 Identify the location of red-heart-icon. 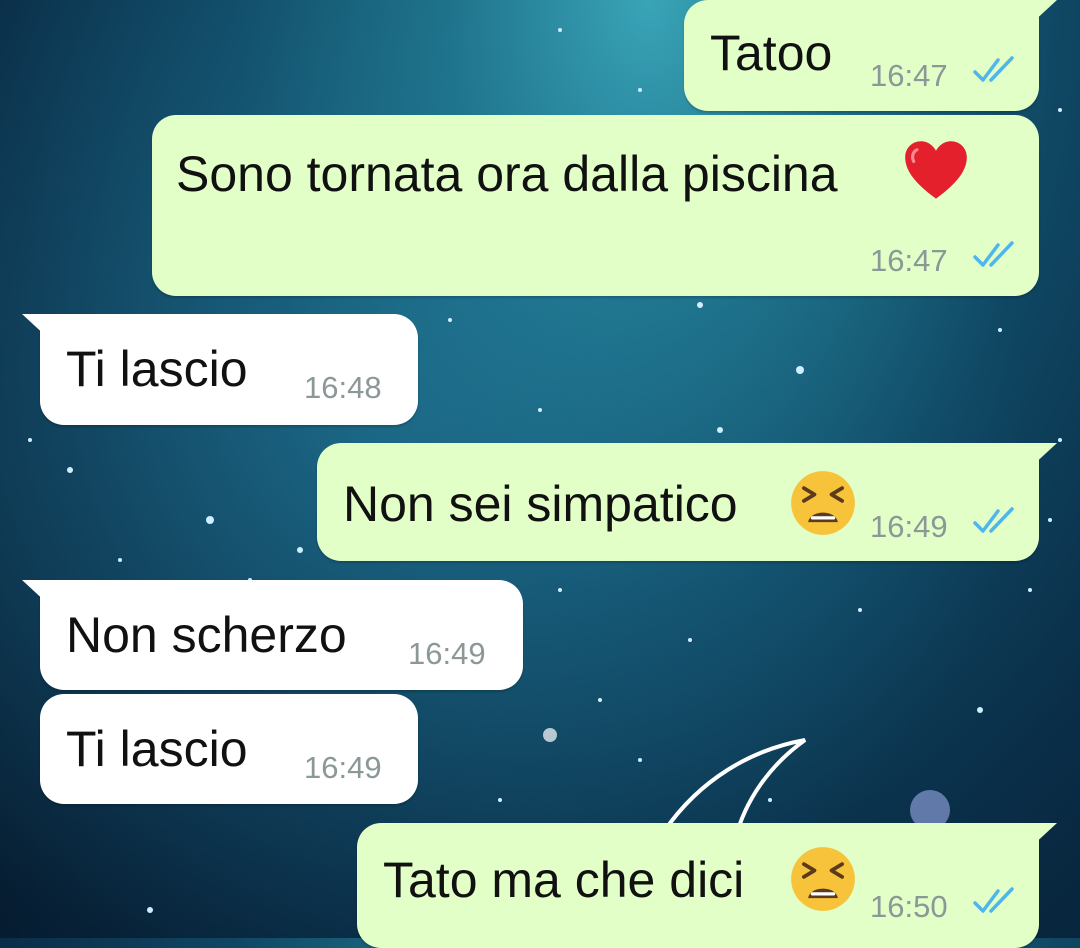
(936, 170).